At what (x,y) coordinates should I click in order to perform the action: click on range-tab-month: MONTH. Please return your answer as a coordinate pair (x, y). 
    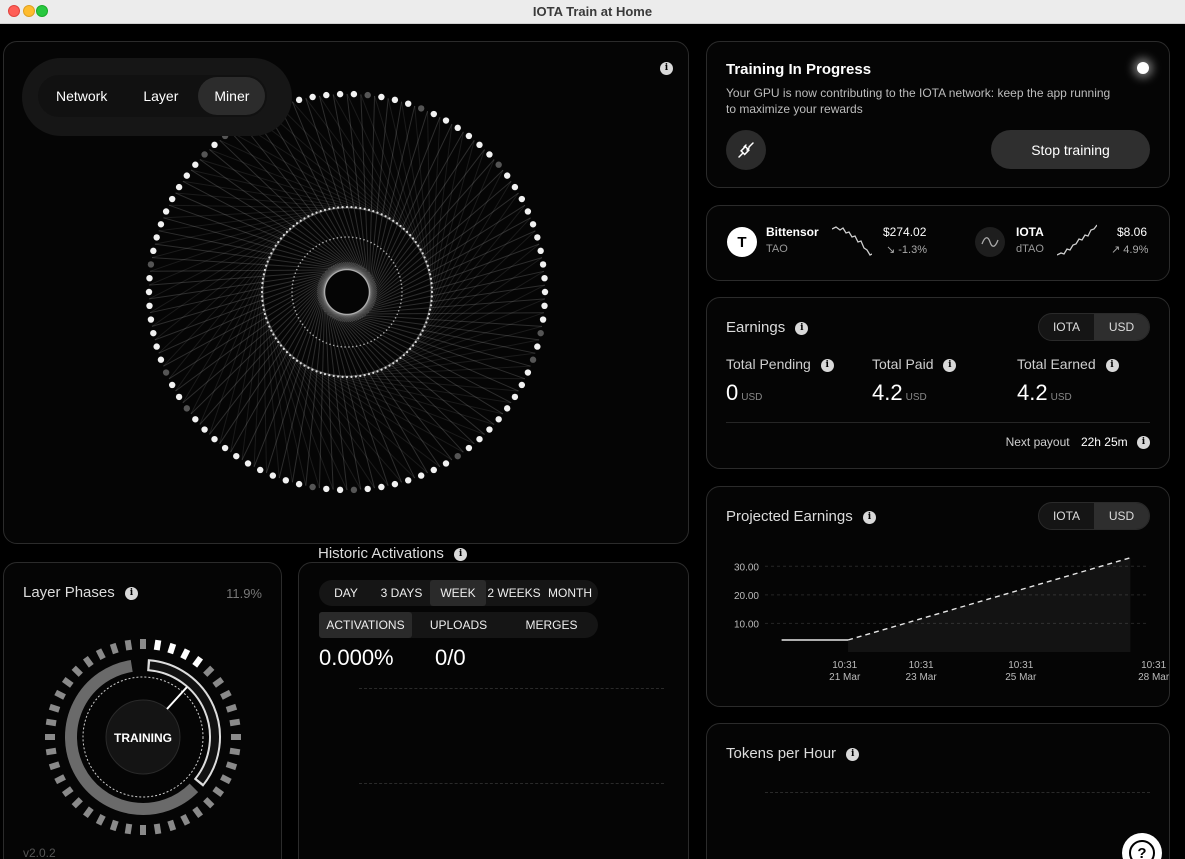
    Looking at the image, I should click on (570, 593).